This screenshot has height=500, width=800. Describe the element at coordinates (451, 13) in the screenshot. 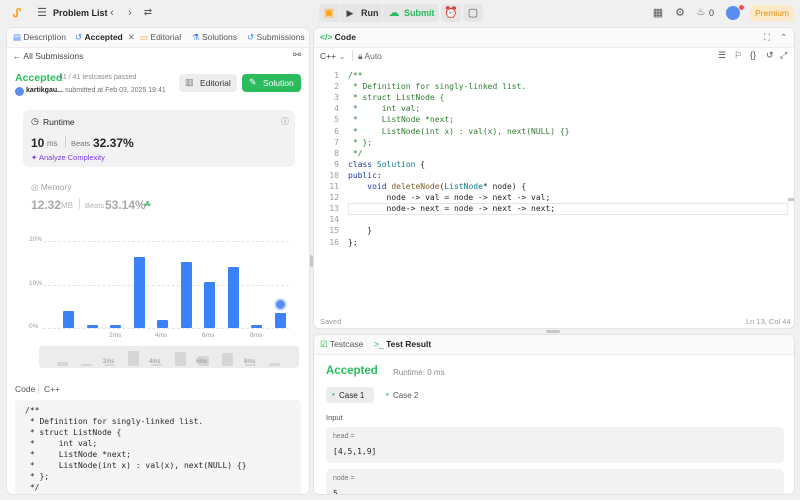

I see `timer-button: ⏰` at that location.